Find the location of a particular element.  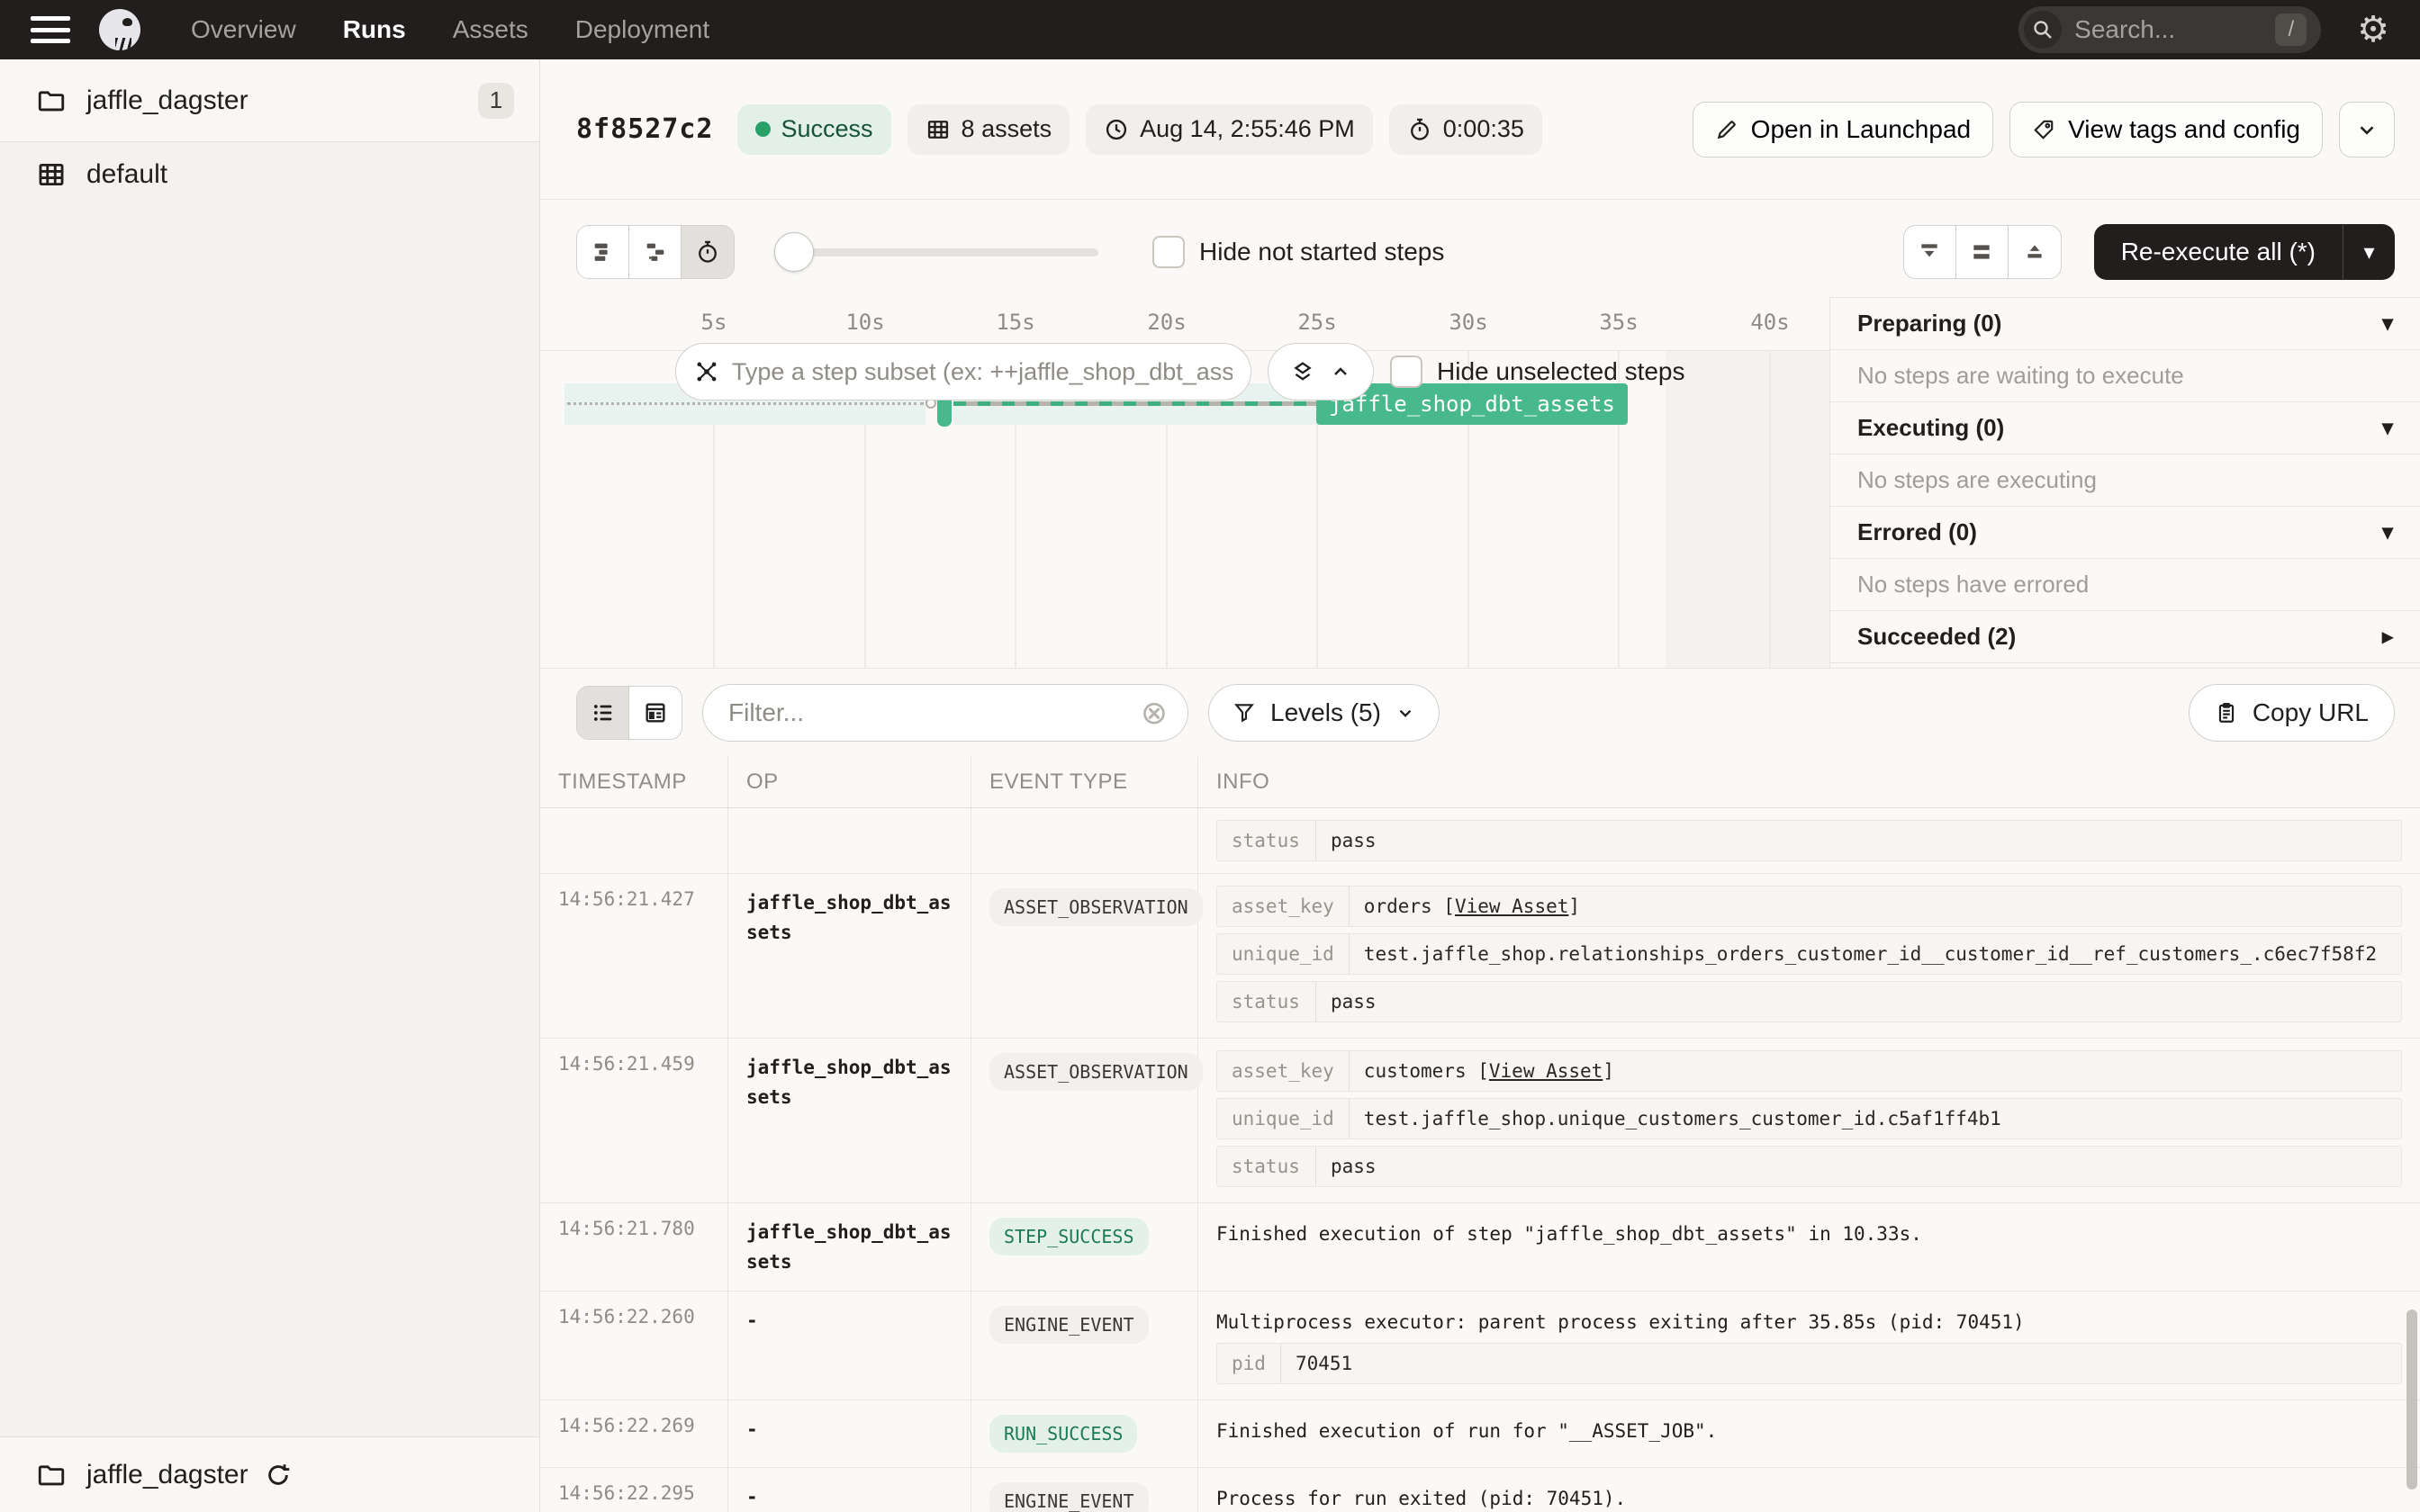

hide-not-started-checkbox: Hide not started steps is located at coordinates (1298, 252).